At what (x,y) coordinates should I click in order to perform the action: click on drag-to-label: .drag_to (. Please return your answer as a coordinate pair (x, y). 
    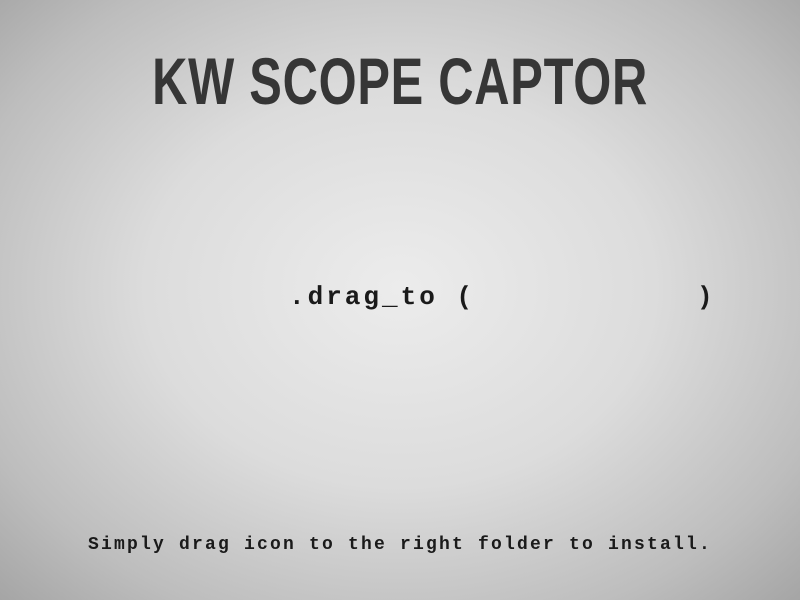
    Looking at the image, I should click on (382, 297).